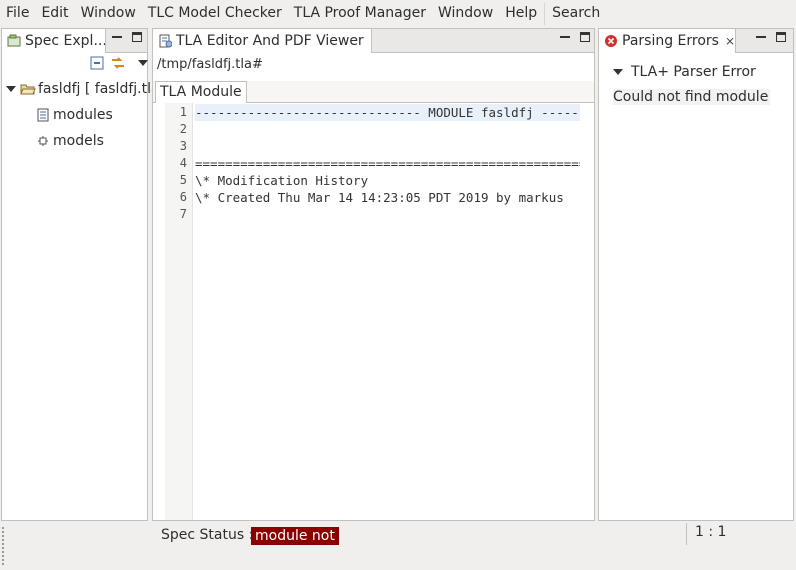 This screenshot has height=570, width=796. Describe the element at coordinates (360, 13) in the screenshot. I see `menu-tla-proof-manager: TLA Proof Manager` at that location.